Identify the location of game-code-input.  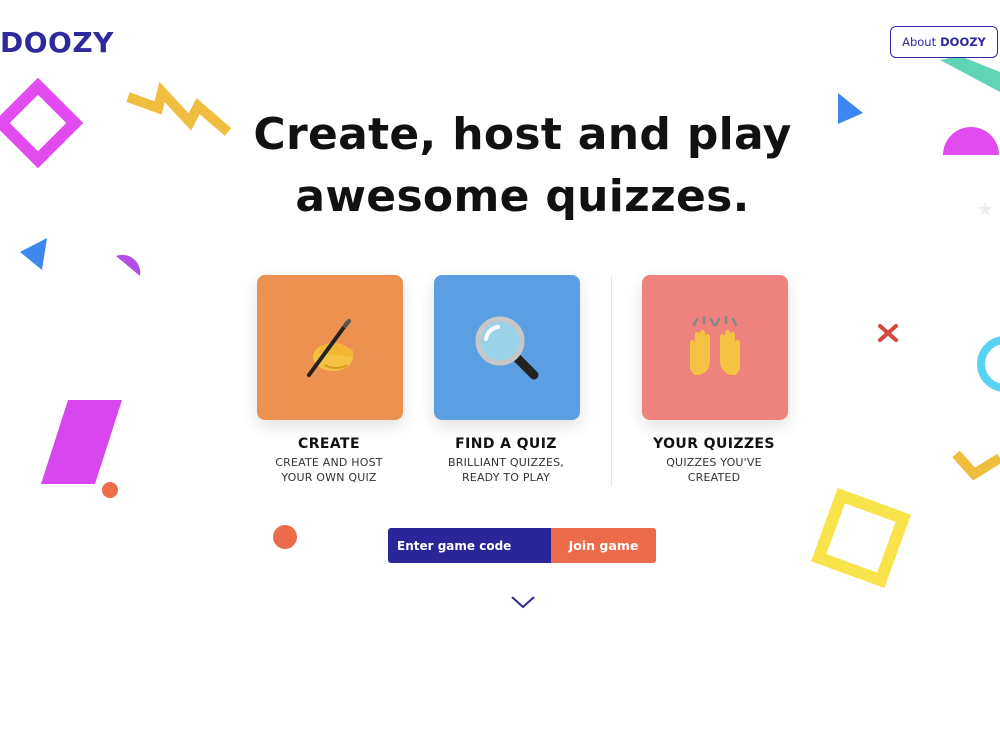
(469, 545).